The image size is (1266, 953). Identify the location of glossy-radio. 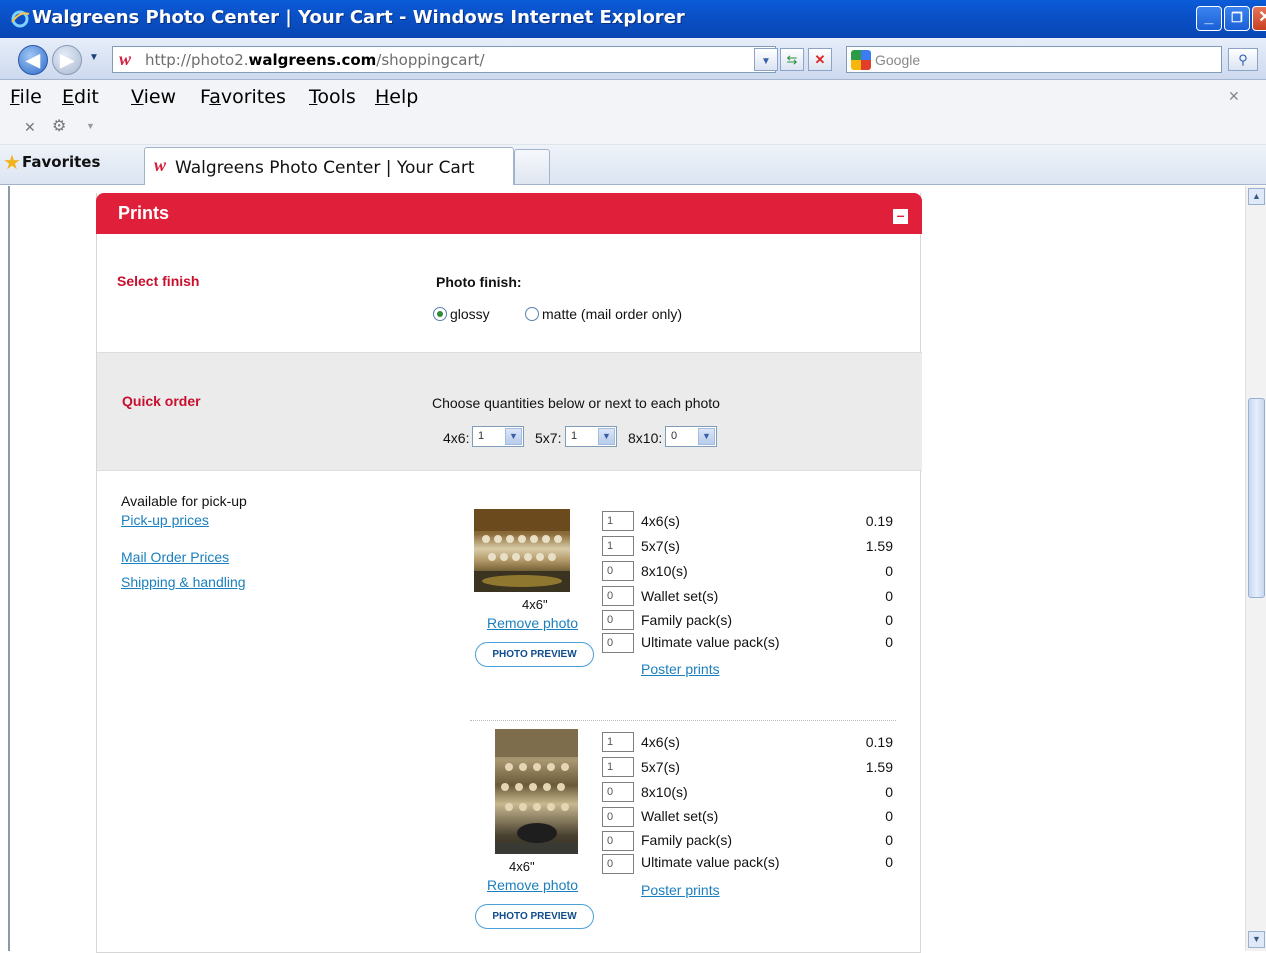
(440, 314).